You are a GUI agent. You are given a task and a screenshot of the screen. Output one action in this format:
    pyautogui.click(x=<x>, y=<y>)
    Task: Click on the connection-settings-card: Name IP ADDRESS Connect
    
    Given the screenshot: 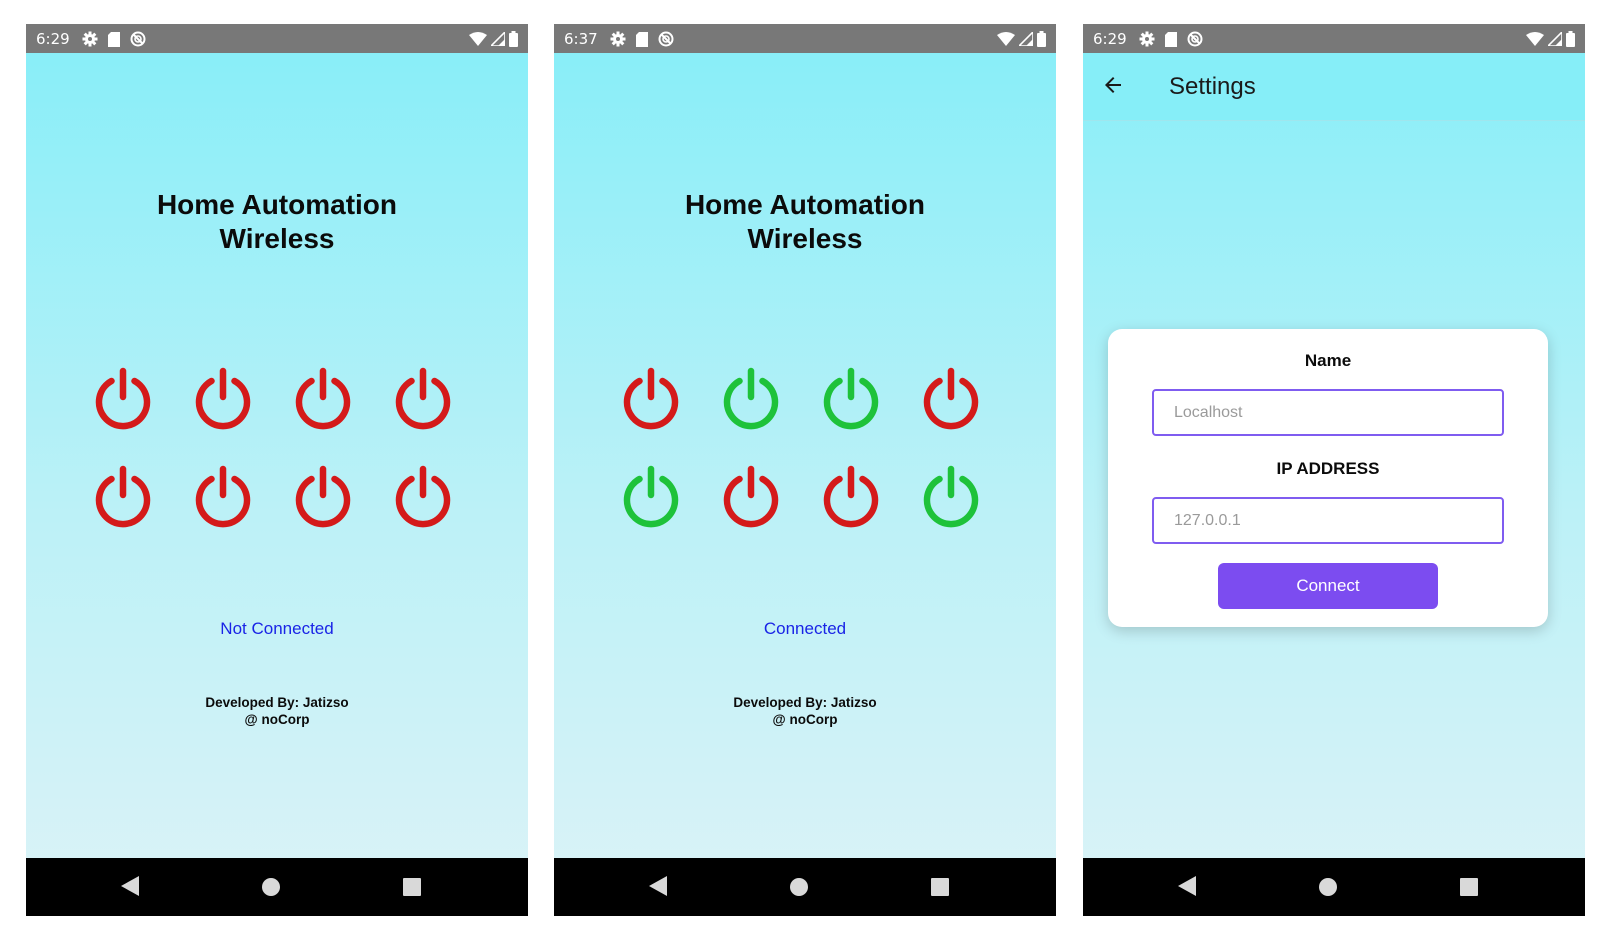 What is the action you would take?
    pyautogui.click(x=1328, y=478)
    